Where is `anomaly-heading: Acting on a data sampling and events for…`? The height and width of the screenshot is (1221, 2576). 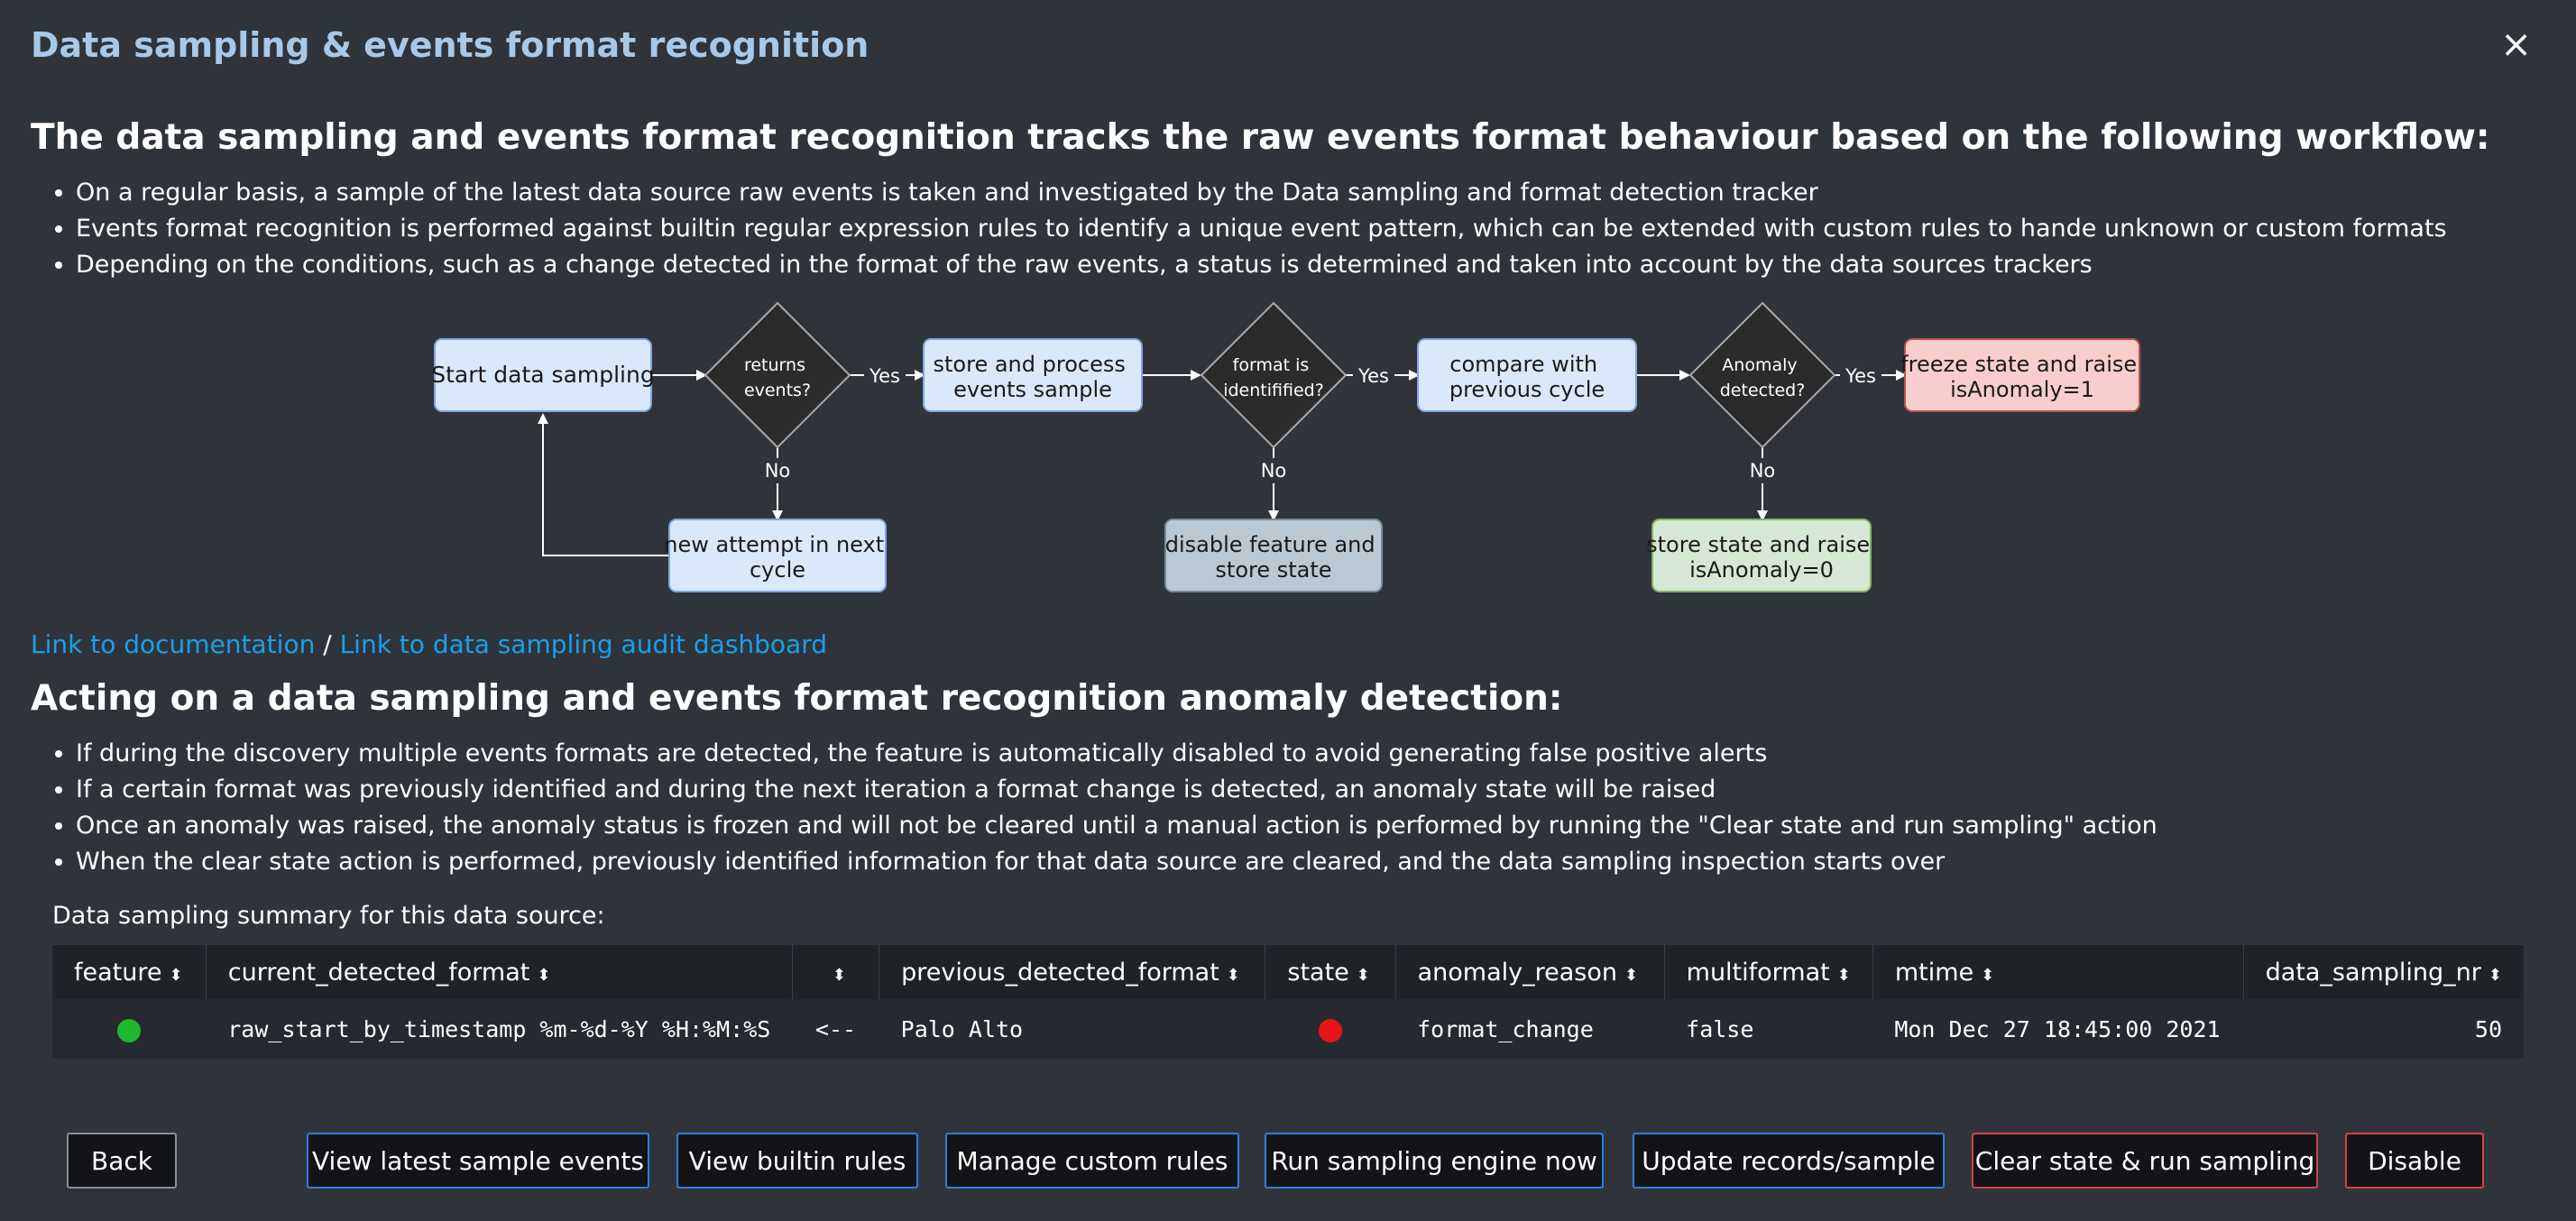
anomaly-heading: Acting on a data sampling and events for… is located at coordinates (797, 698).